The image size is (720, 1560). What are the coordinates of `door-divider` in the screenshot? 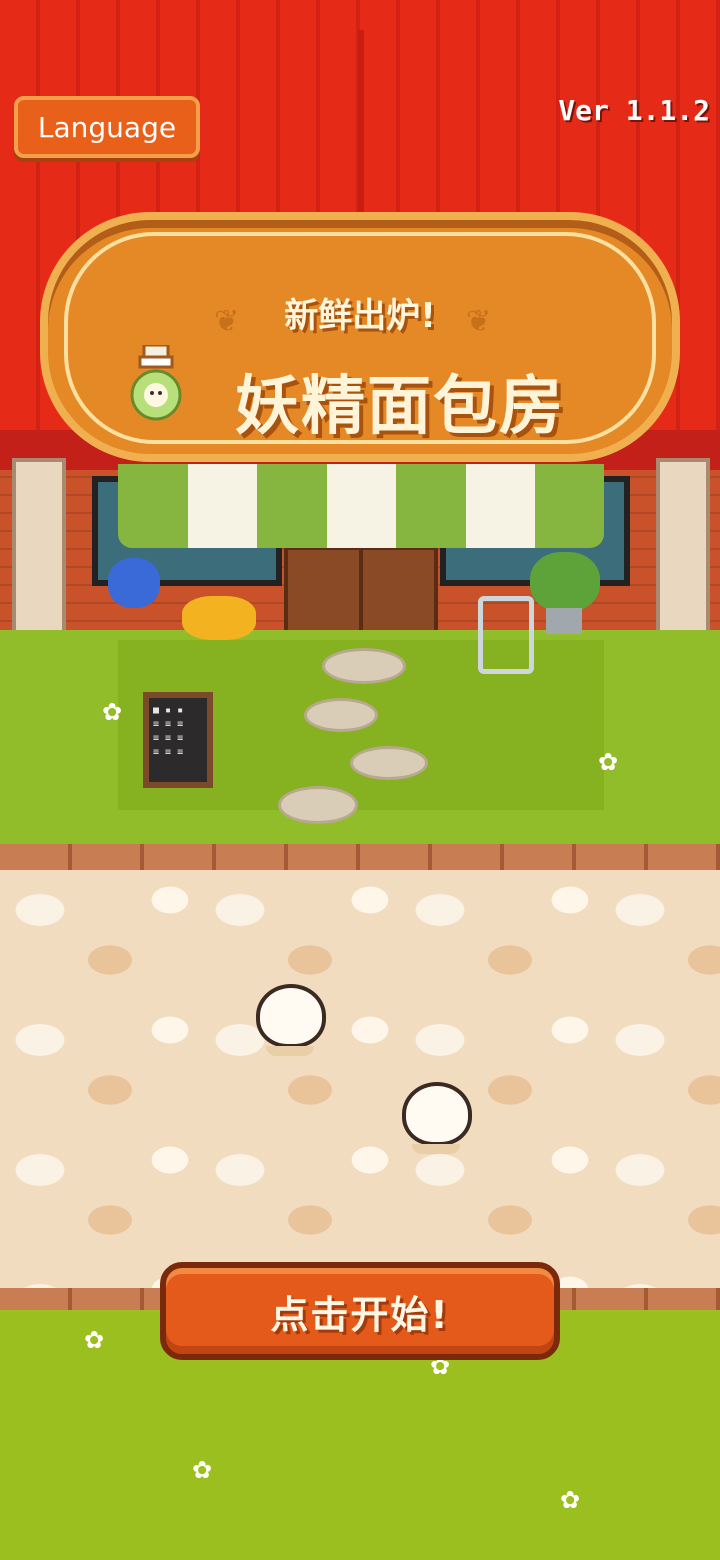 It's located at (361, 591).